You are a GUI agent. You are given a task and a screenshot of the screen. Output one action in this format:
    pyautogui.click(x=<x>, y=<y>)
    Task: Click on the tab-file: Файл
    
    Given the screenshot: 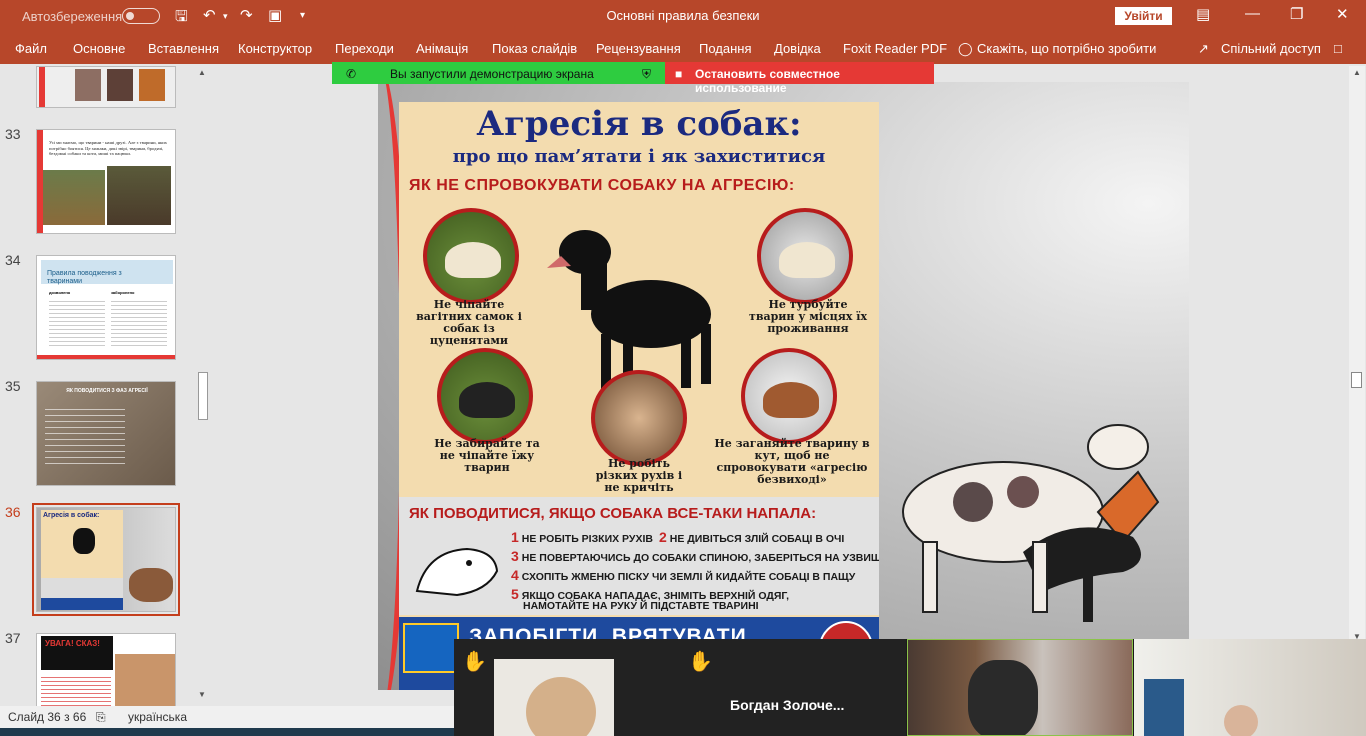 What is the action you would take?
    pyautogui.click(x=31, y=48)
    